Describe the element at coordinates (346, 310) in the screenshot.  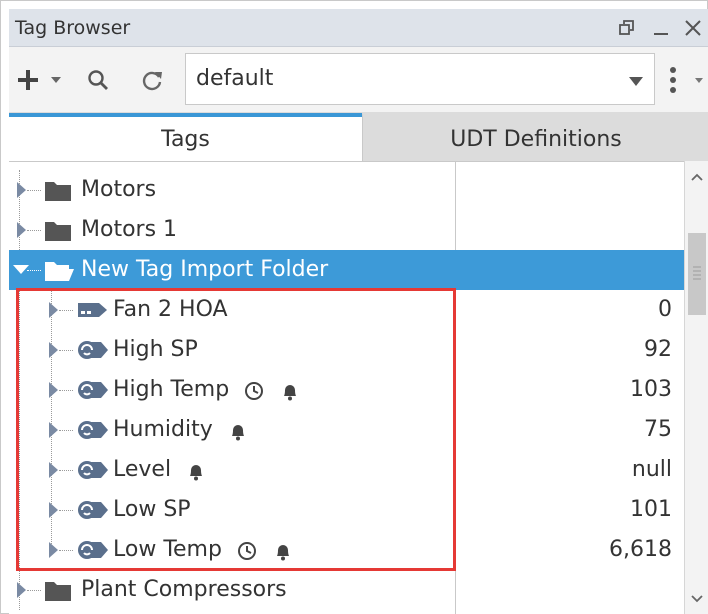
I see `tree-row: Fan 2 HOA 0` at that location.